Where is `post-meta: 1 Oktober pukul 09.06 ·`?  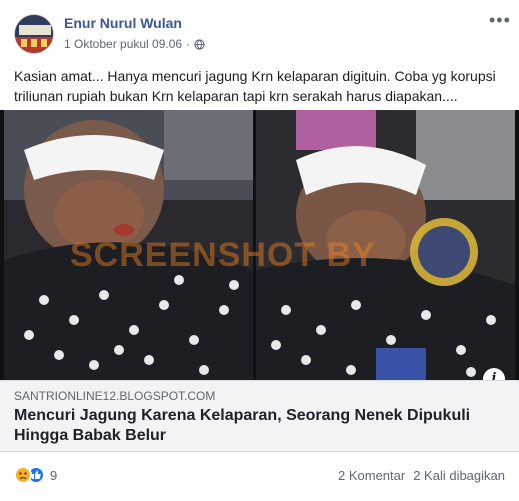 post-meta: 1 Oktober pukul 09.06 · is located at coordinates (134, 44).